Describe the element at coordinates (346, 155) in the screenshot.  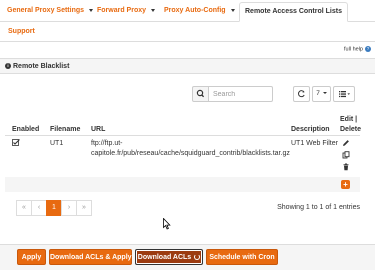
I see `copy-icon` at that location.